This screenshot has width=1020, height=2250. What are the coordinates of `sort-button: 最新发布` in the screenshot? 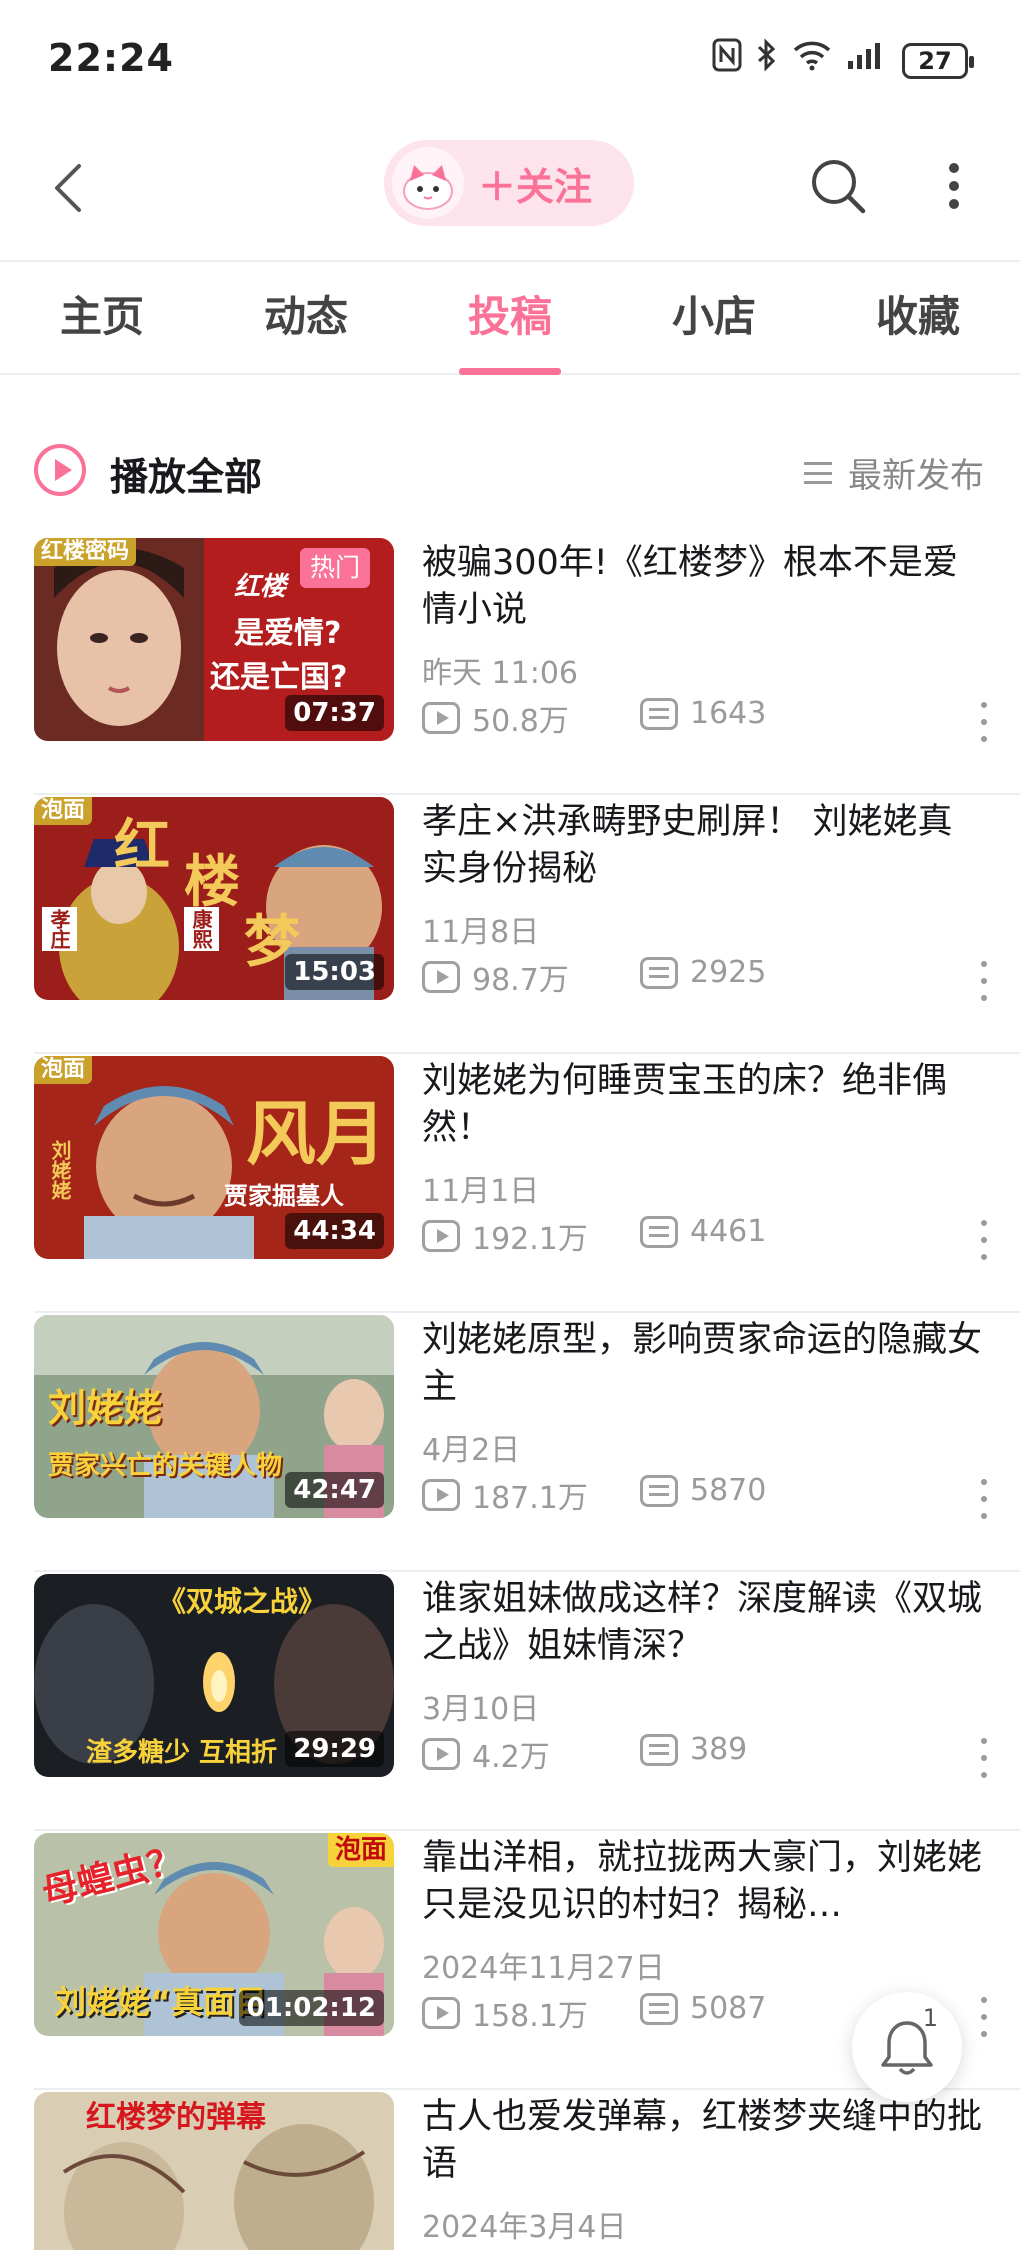 It's located at (894, 472).